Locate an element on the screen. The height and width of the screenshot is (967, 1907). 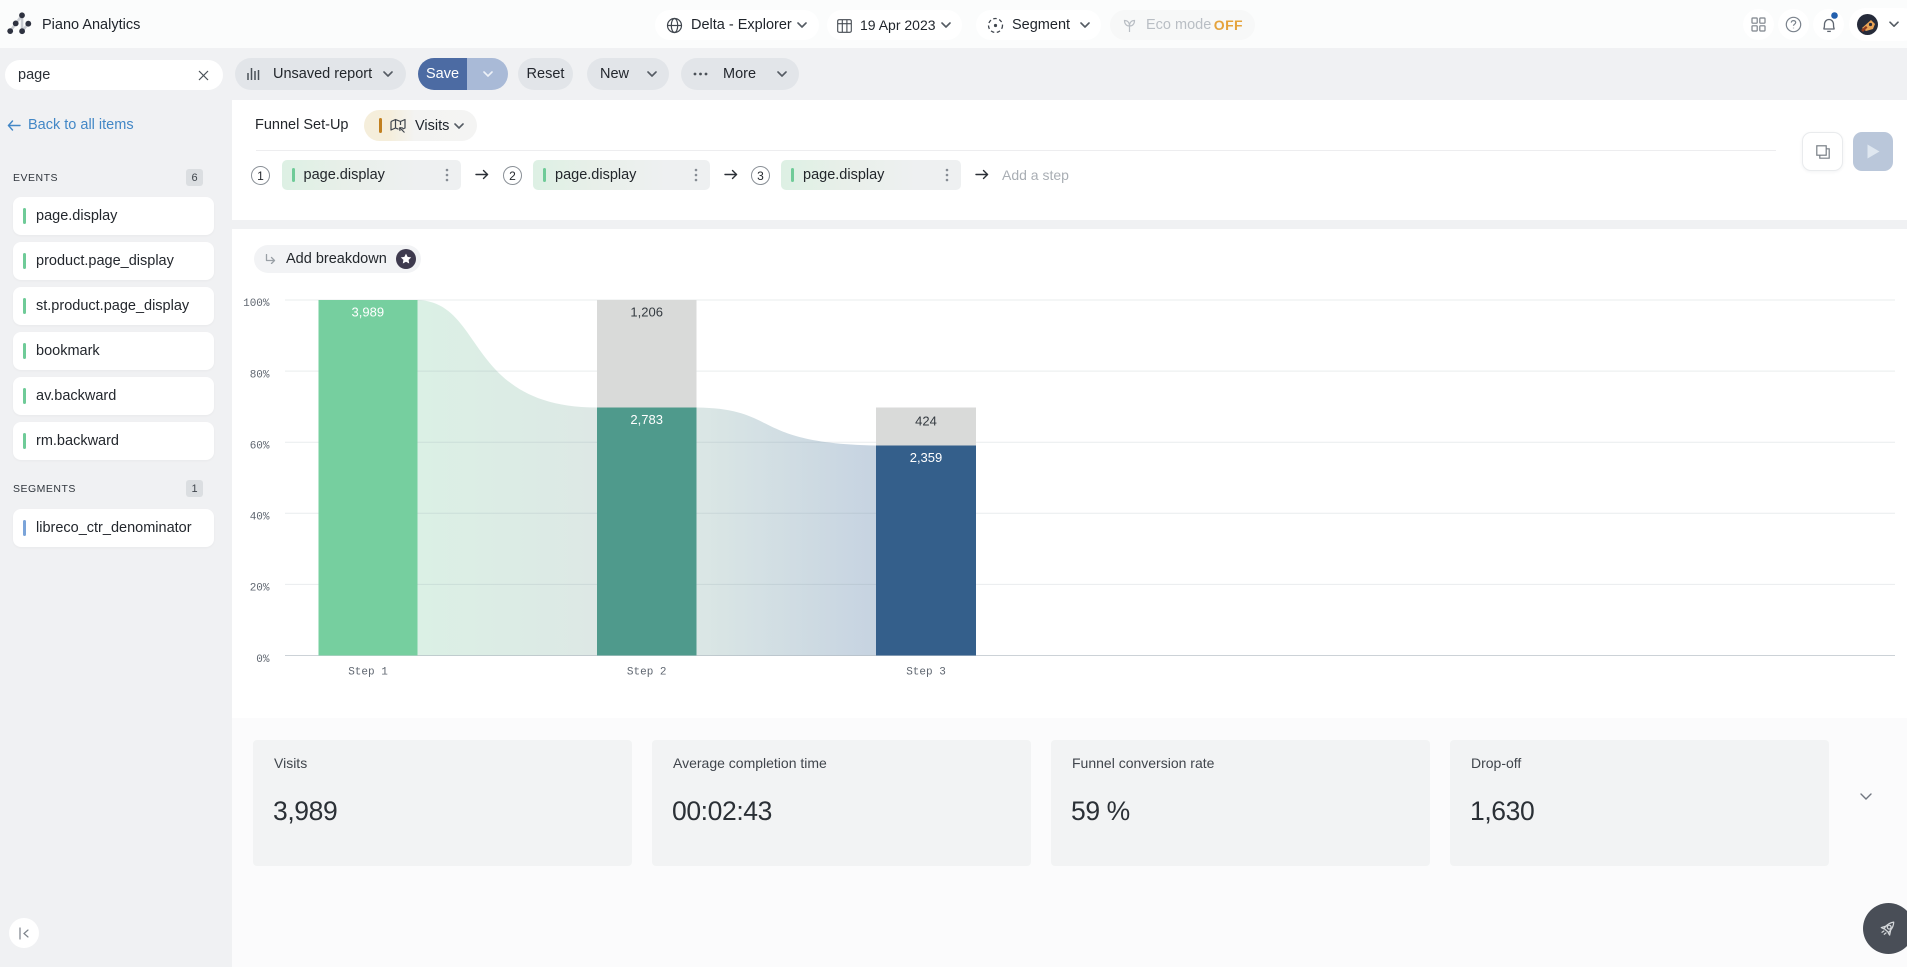
svg-text: 2,783 is located at coordinates (646, 419).